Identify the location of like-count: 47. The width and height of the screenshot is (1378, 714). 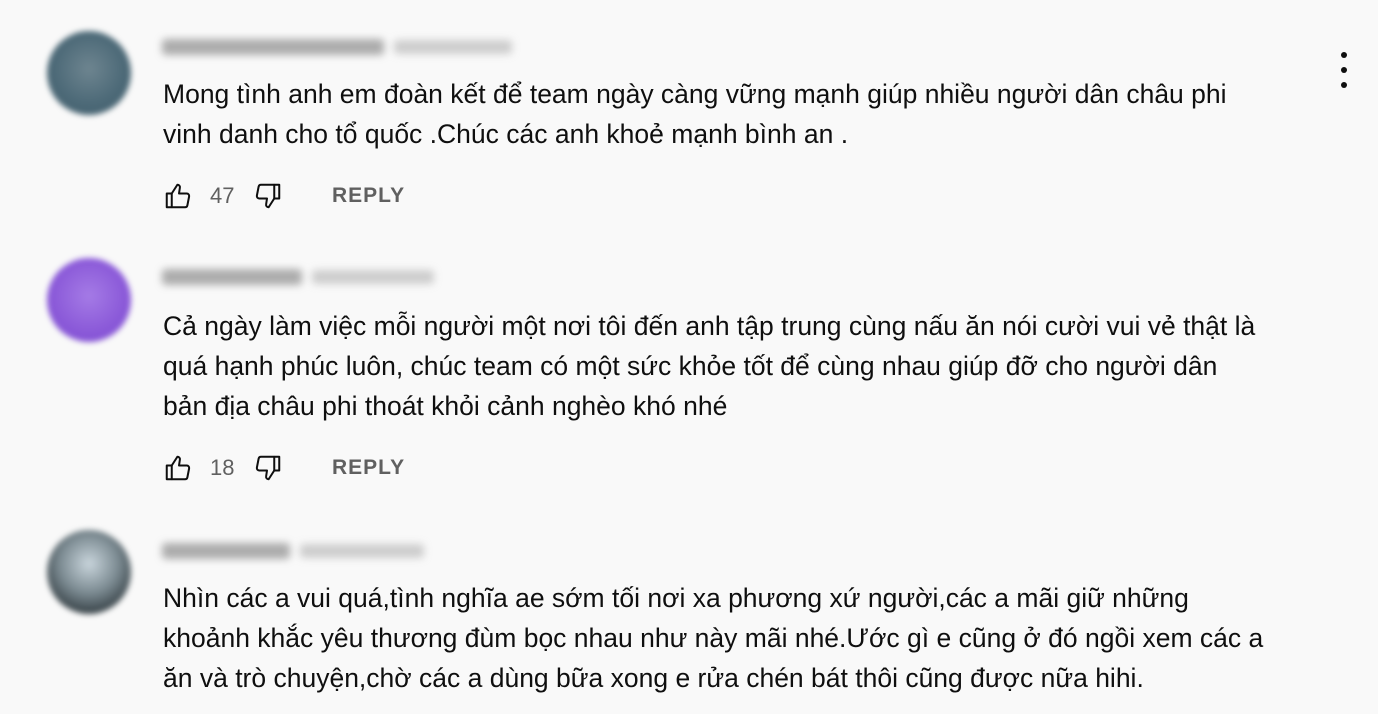
(222, 195).